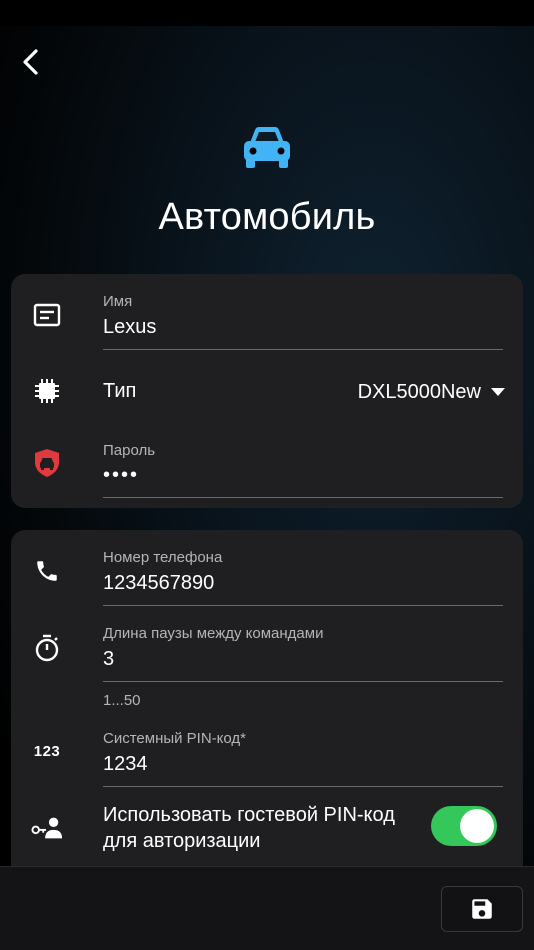  I want to click on timer-icon, so click(47, 648).